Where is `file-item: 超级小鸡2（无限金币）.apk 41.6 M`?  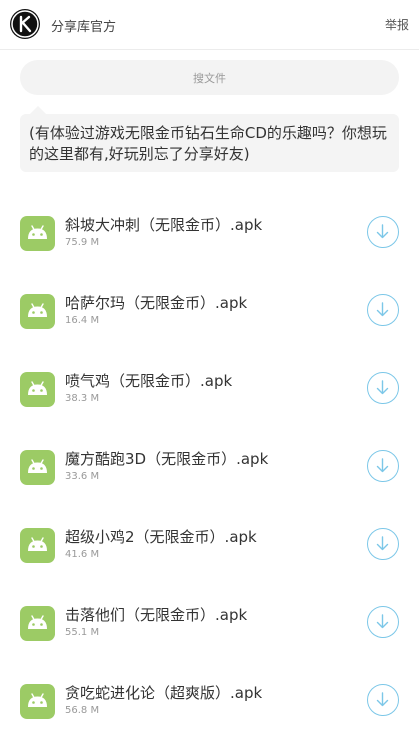 file-item: 超级小鸡2（无限金币）.apk 41.6 M is located at coordinates (209, 545).